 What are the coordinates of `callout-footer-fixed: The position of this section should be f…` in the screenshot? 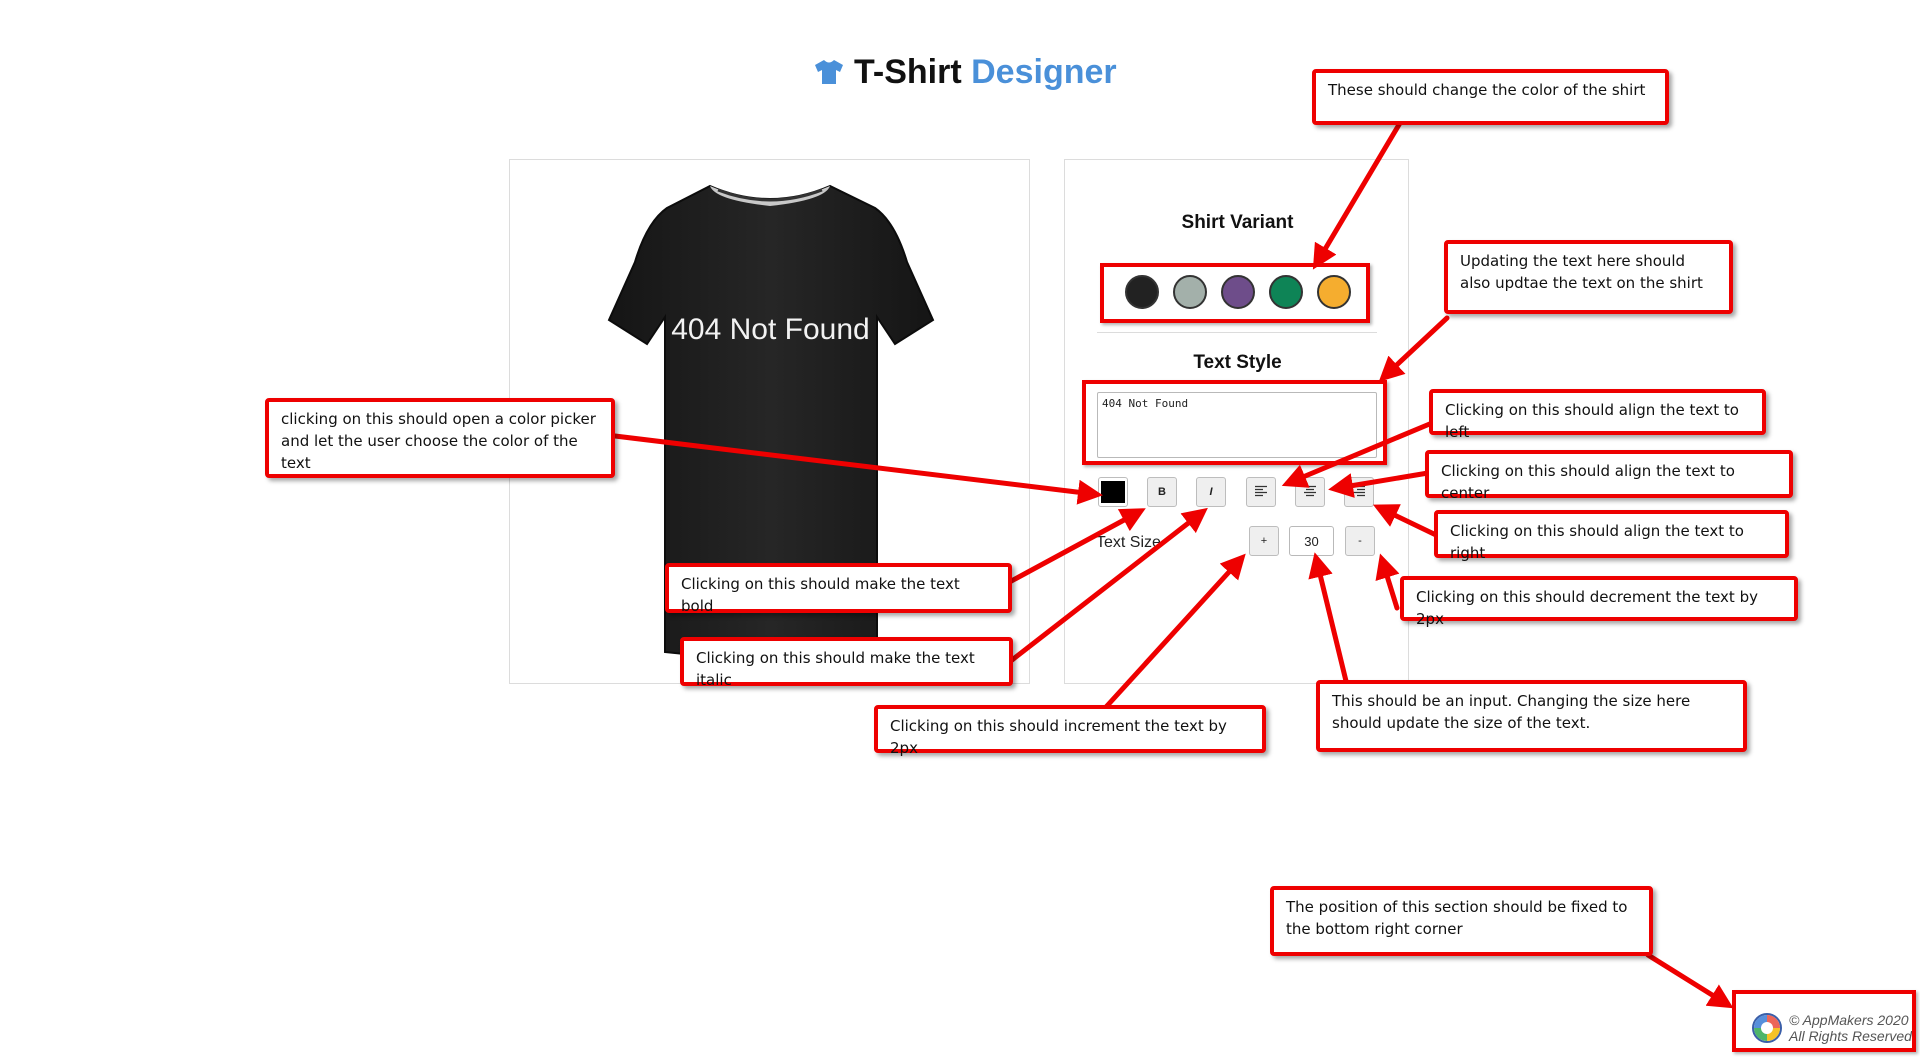 It's located at (1461, 921).